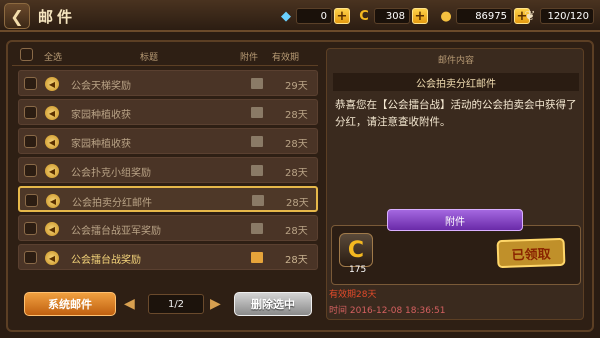 This screenshot has height=338, width=600. Describe the element at coordinates (215, 304) in the screenshot. I see `next-page-icon: ▶` at that location.